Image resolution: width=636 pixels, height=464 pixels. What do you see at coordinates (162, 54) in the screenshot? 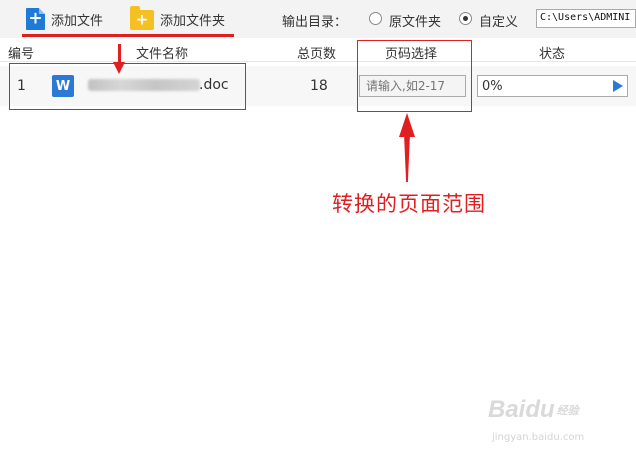
I see `header-file-name: 文件名称` at bounding box center [162, 54].